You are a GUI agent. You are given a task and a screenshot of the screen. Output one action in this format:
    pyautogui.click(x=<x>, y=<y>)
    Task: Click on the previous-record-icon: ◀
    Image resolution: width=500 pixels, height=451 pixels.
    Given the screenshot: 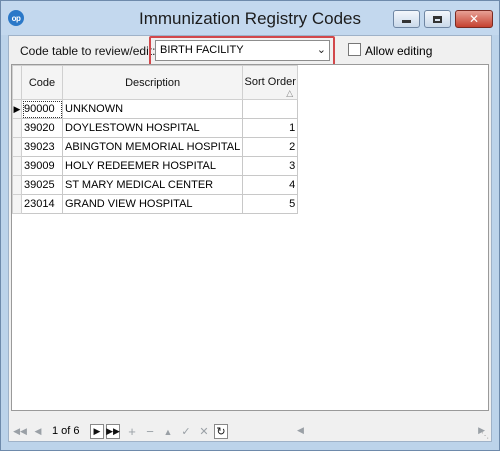 What is the action you would take?
    pyautogui.click(x=38, y=431)
    